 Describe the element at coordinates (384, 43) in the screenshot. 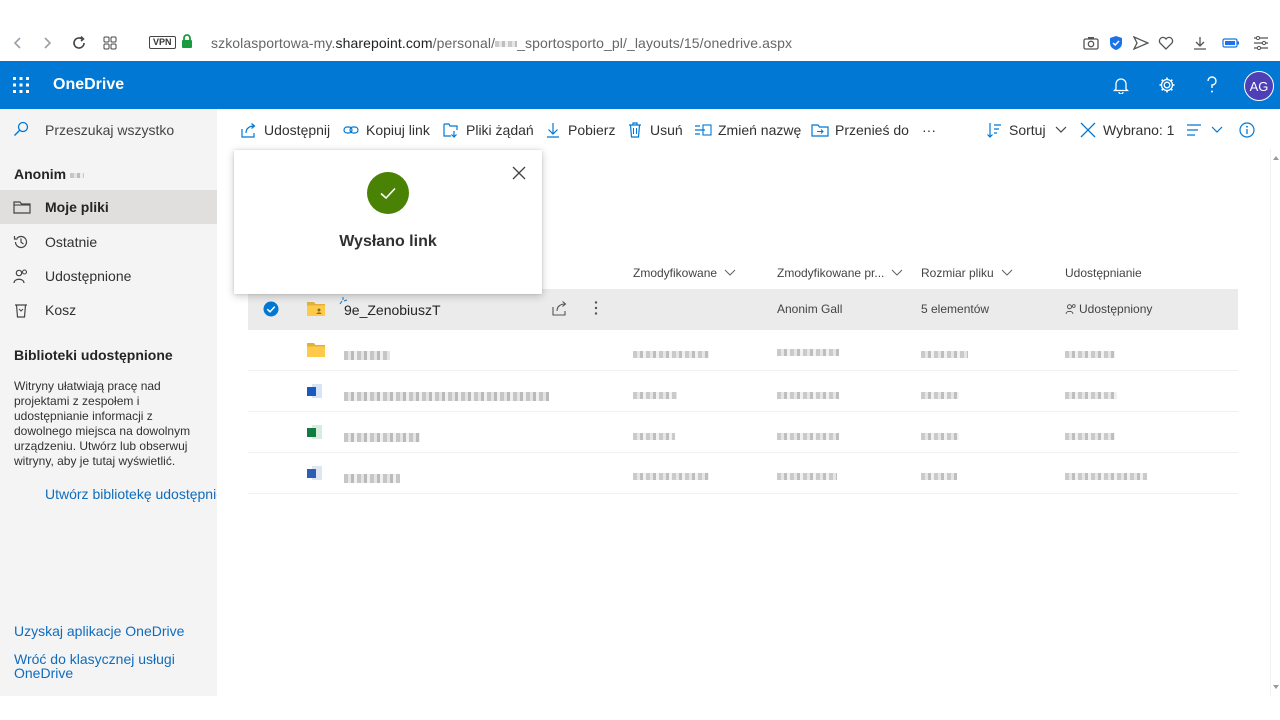

I see `url-host: sharepoint.com` at that location.